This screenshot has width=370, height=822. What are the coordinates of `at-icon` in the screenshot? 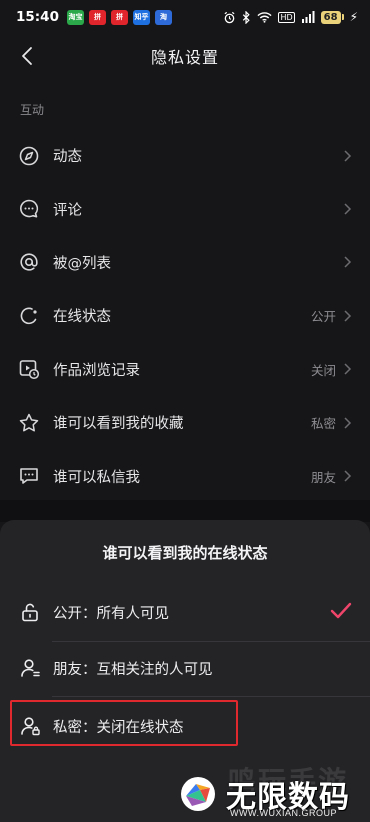 It's located at (29, 262).